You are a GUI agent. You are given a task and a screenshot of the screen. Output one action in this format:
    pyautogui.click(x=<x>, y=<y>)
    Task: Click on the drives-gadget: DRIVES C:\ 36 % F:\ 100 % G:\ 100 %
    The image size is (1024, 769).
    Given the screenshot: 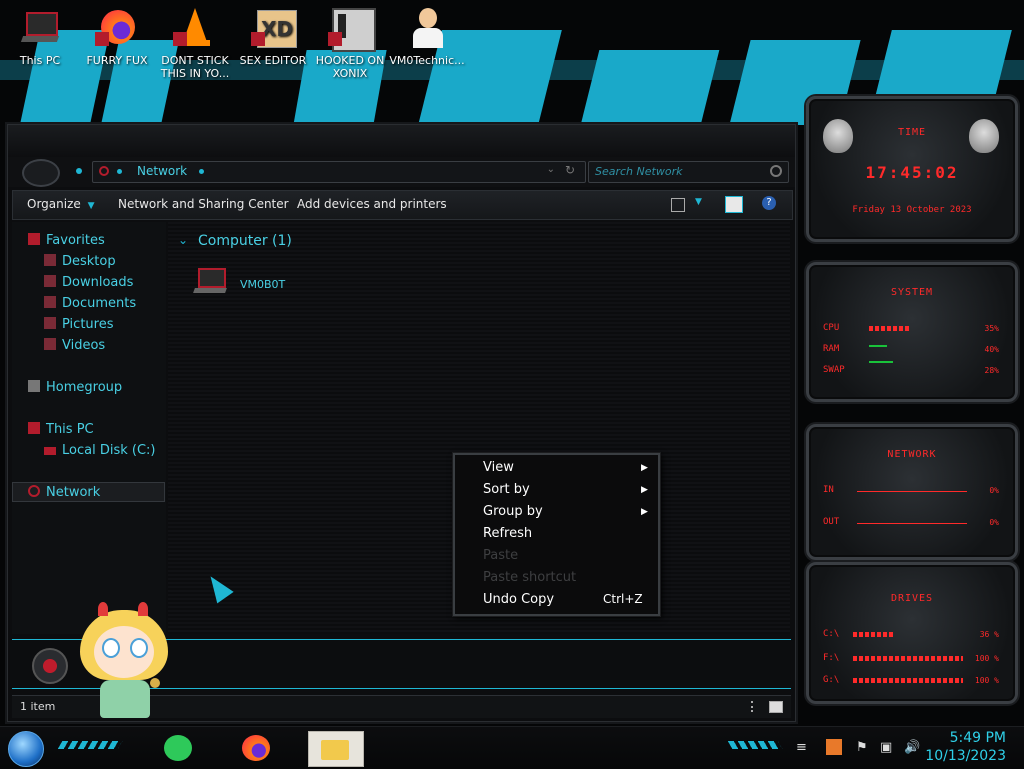 What is the action you would take?
    pyautogui.click(x=912, y=633)
    